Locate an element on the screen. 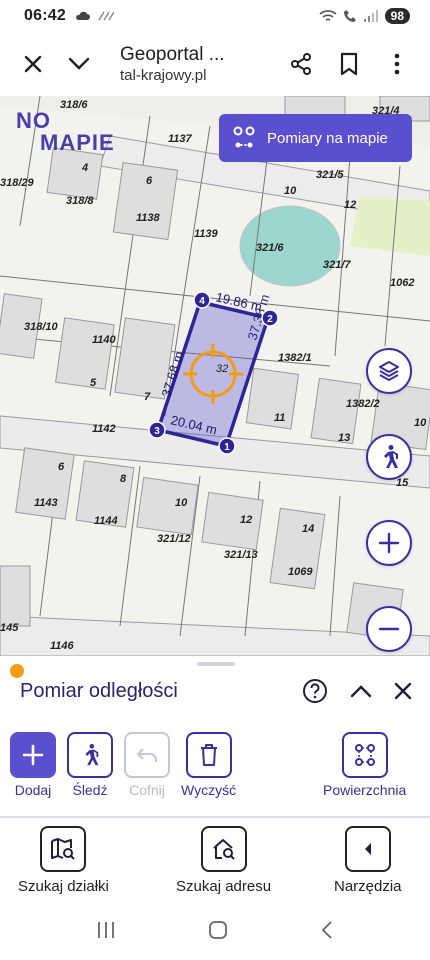 This screenshot has width=430, height=960. area-button: Powierzchnia is located at coordinates (364, 765).